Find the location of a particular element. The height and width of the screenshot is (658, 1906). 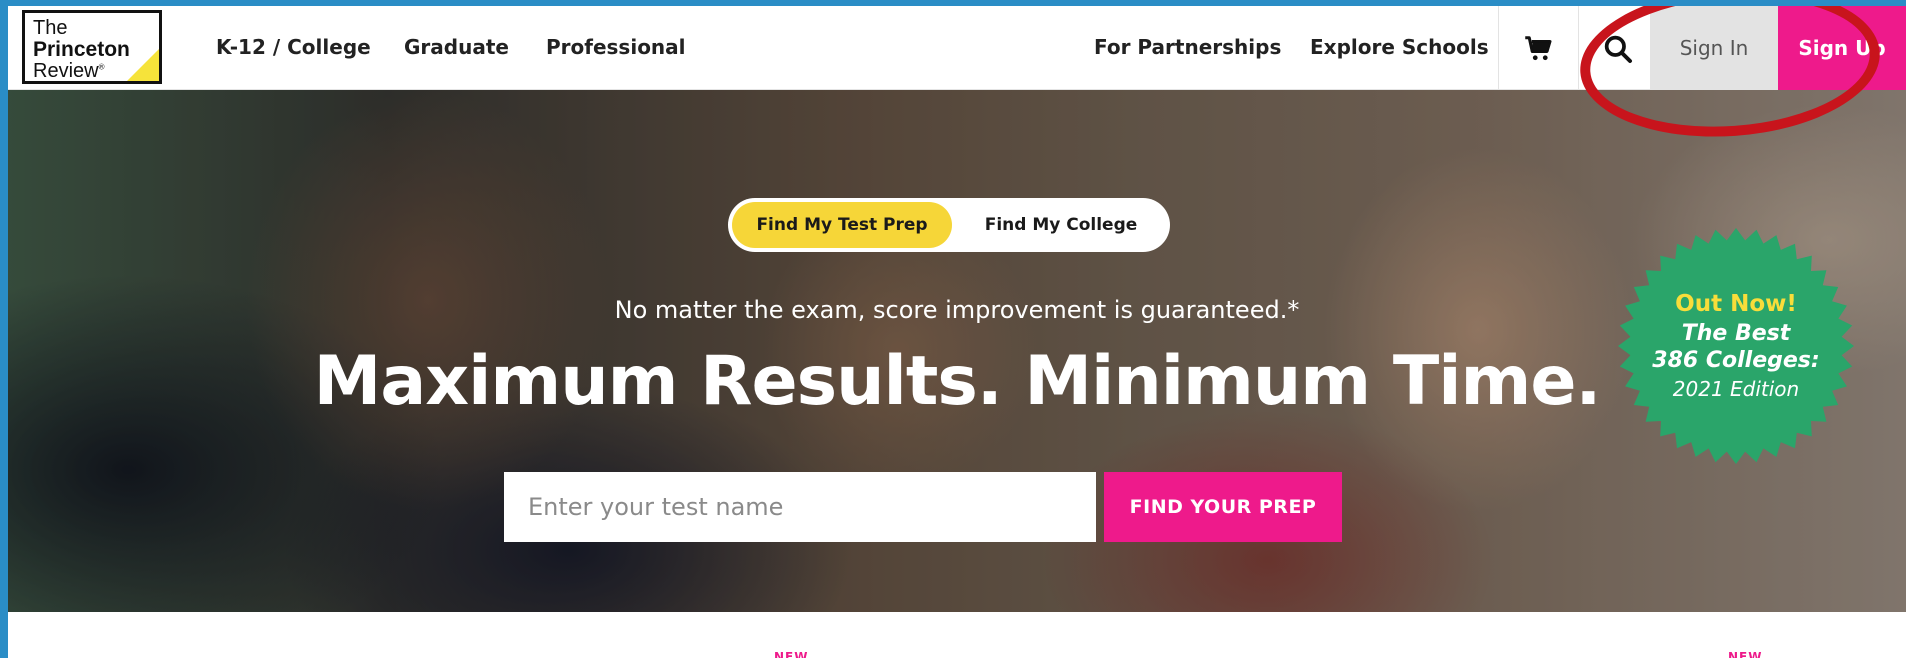

sign-in-button: Sign In is located at coordinates (1714, 48).